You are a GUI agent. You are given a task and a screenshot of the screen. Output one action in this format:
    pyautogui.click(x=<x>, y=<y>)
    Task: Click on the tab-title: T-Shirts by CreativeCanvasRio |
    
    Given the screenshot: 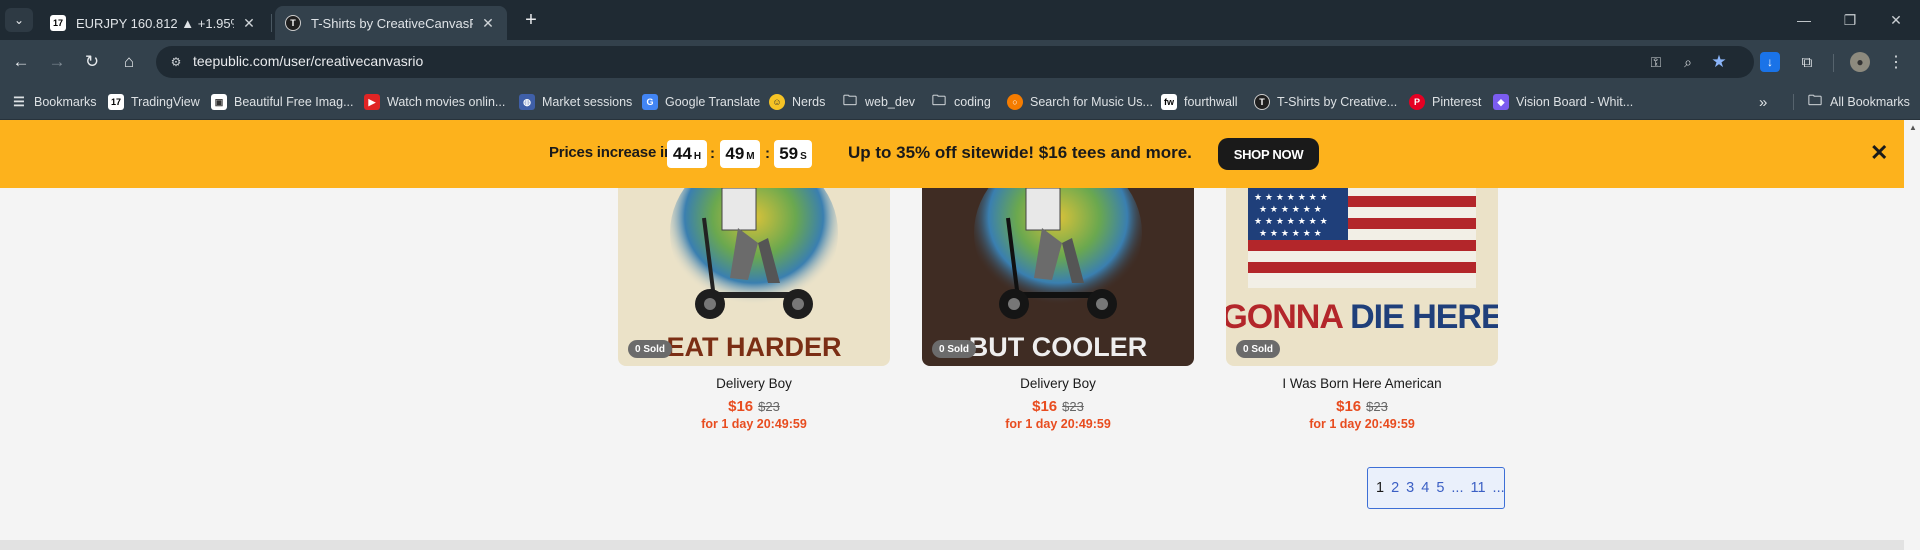 What is the action you would take?
    pyautogui.click(x=392, y=23)
    